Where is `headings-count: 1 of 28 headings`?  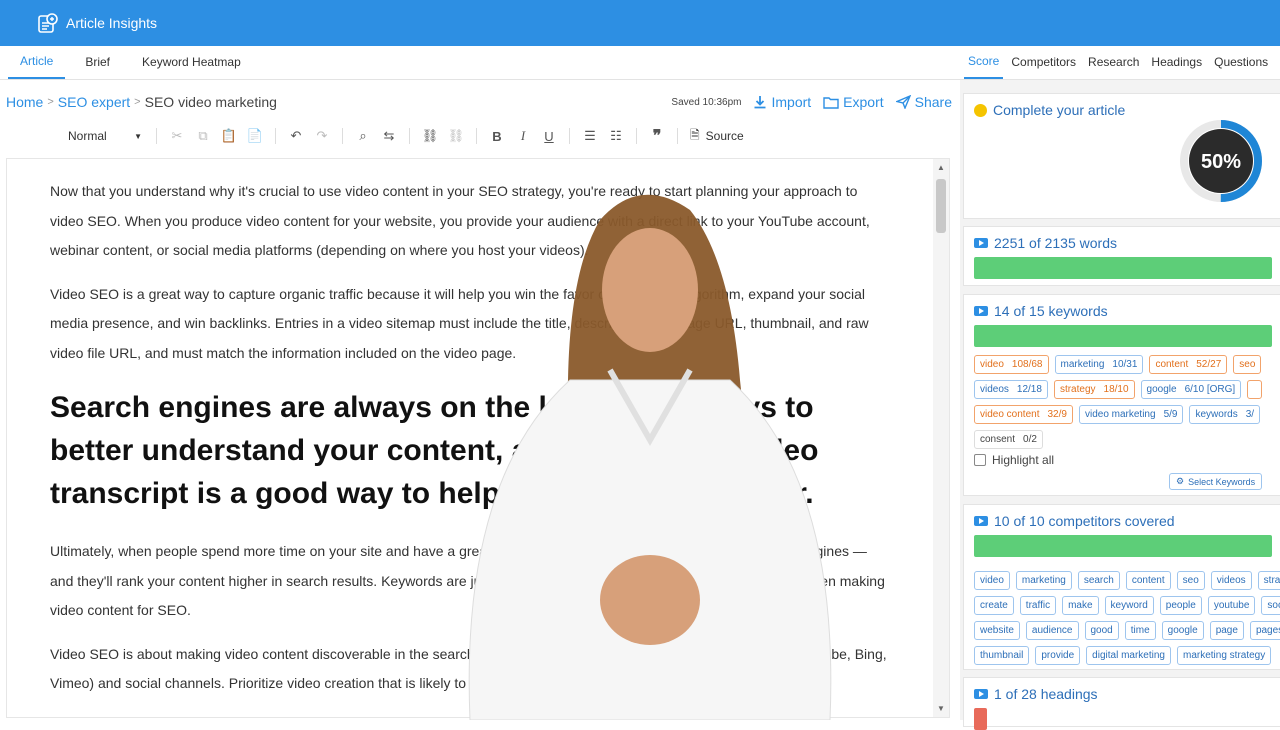 headings-count: 1 of 28 headings is located at coordinates (1046, 694).